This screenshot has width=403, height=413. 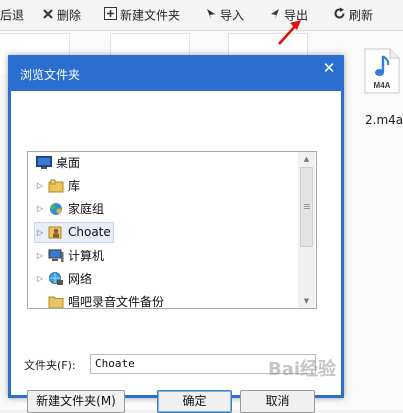 I want to click on annotation-arrow-icon, so click(x=289, y=32).